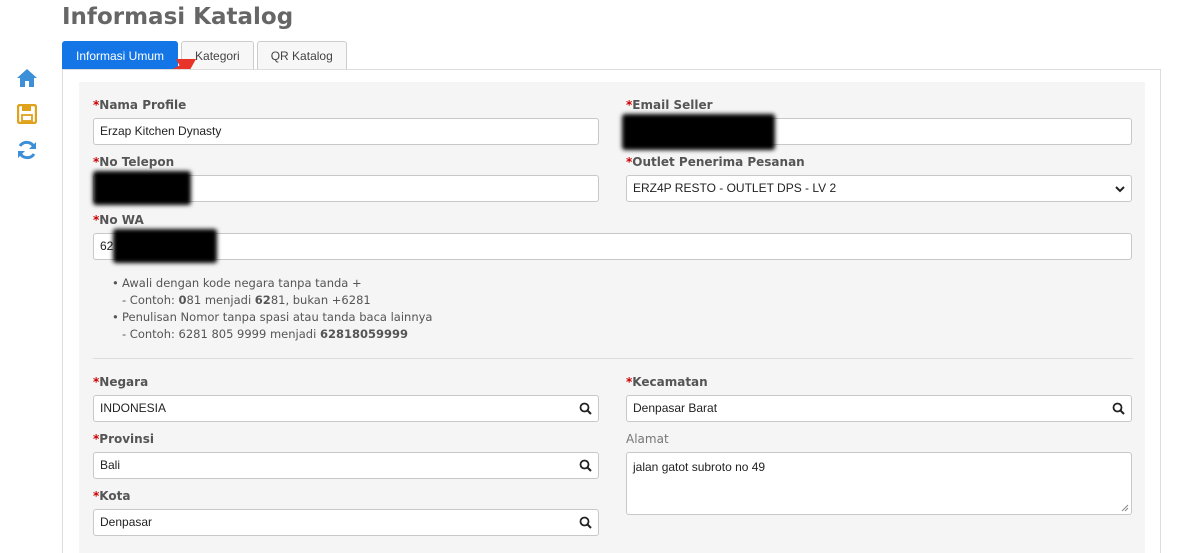 This screenshot has height=553, width=1187. Describe the element at coordinates (879, 408) in the screenshot. I see `kecamatan-input: Denpasar Barat` at that location.